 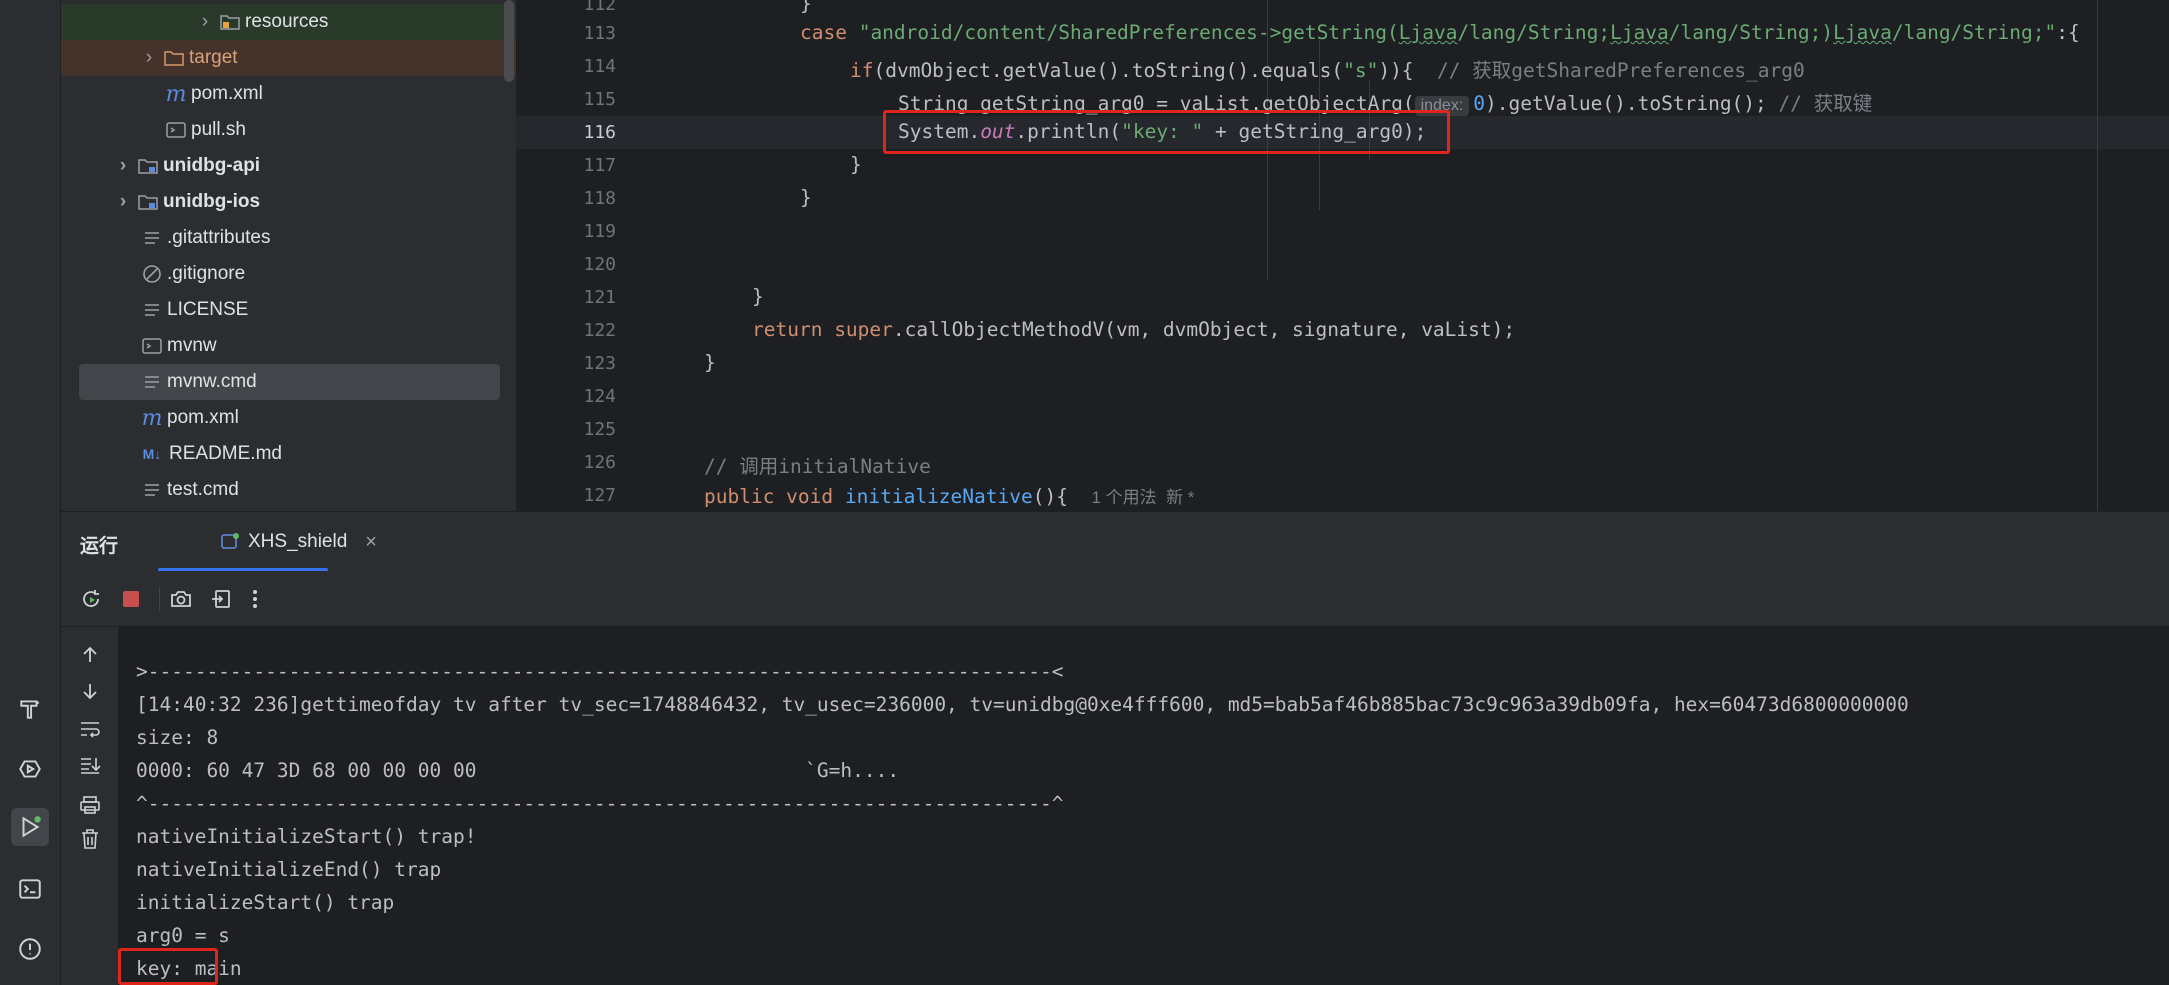 What do you see at coordinates (599, 66) in the screenshot?
I see `line-number: 114` at bounding box center [599, 66].